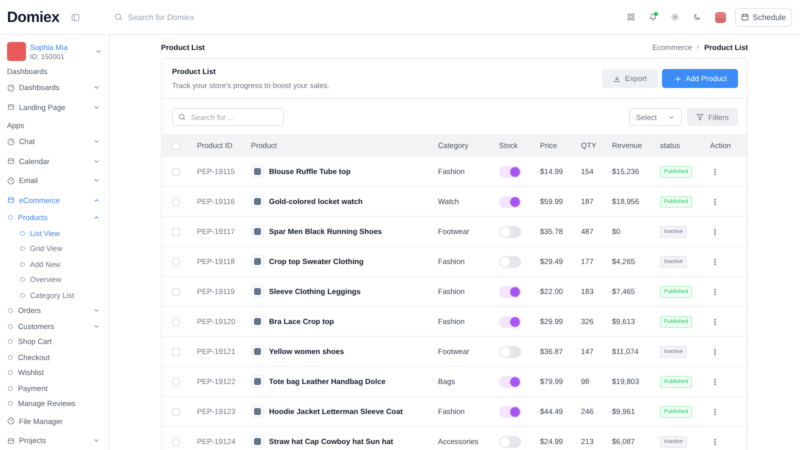 This screenshot has height=450, width=800. What do you see at coordinates (700, 117) in the screenshot?
I see `filter-icon` at bounding box center [700, 117].